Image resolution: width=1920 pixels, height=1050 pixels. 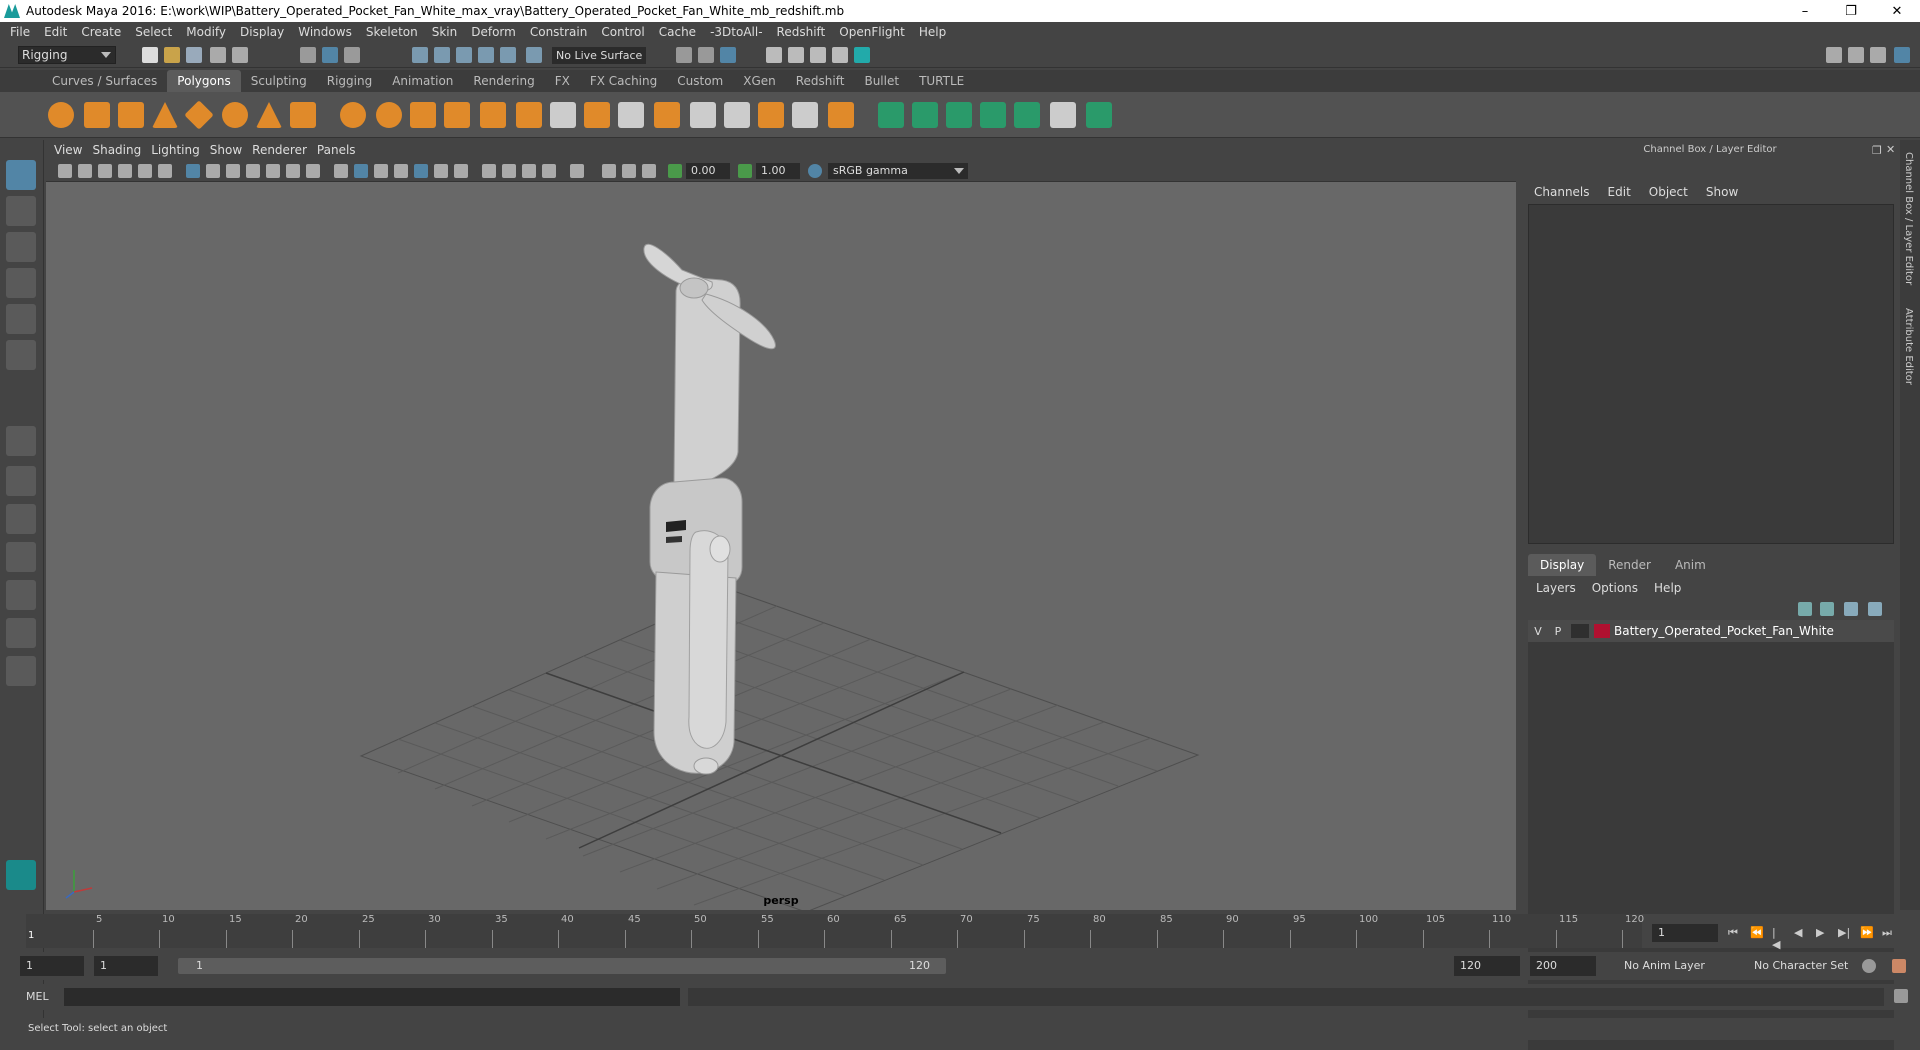 I want to click on paint-select-icon, so click(x=21, y=247).